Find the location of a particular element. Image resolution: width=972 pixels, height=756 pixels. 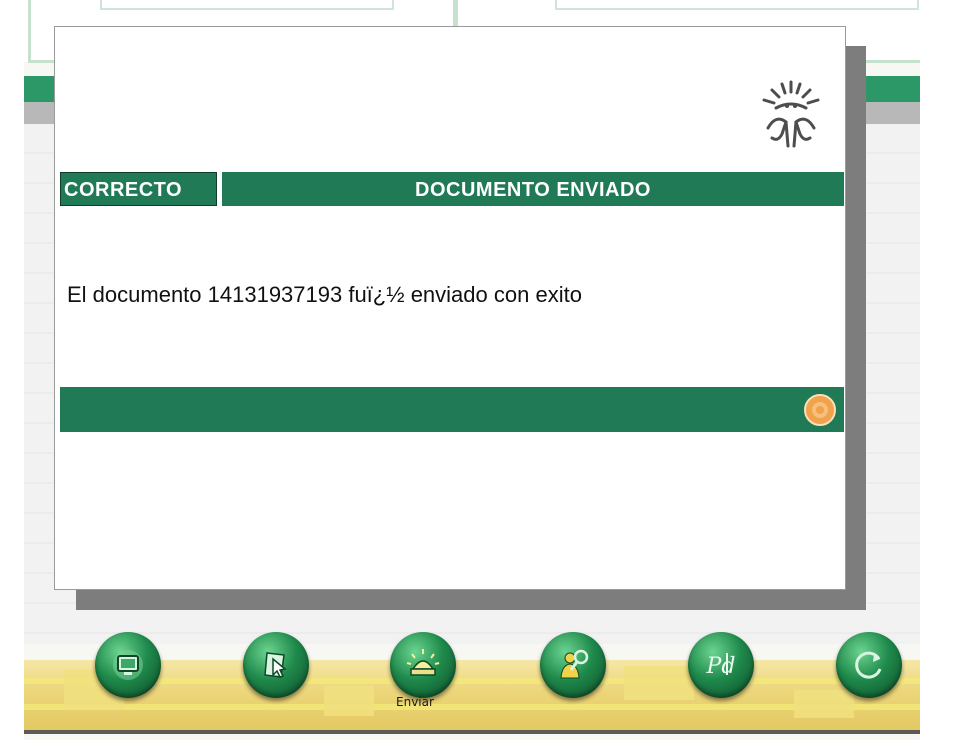

refresh-button is located at coordinates (869, 665).